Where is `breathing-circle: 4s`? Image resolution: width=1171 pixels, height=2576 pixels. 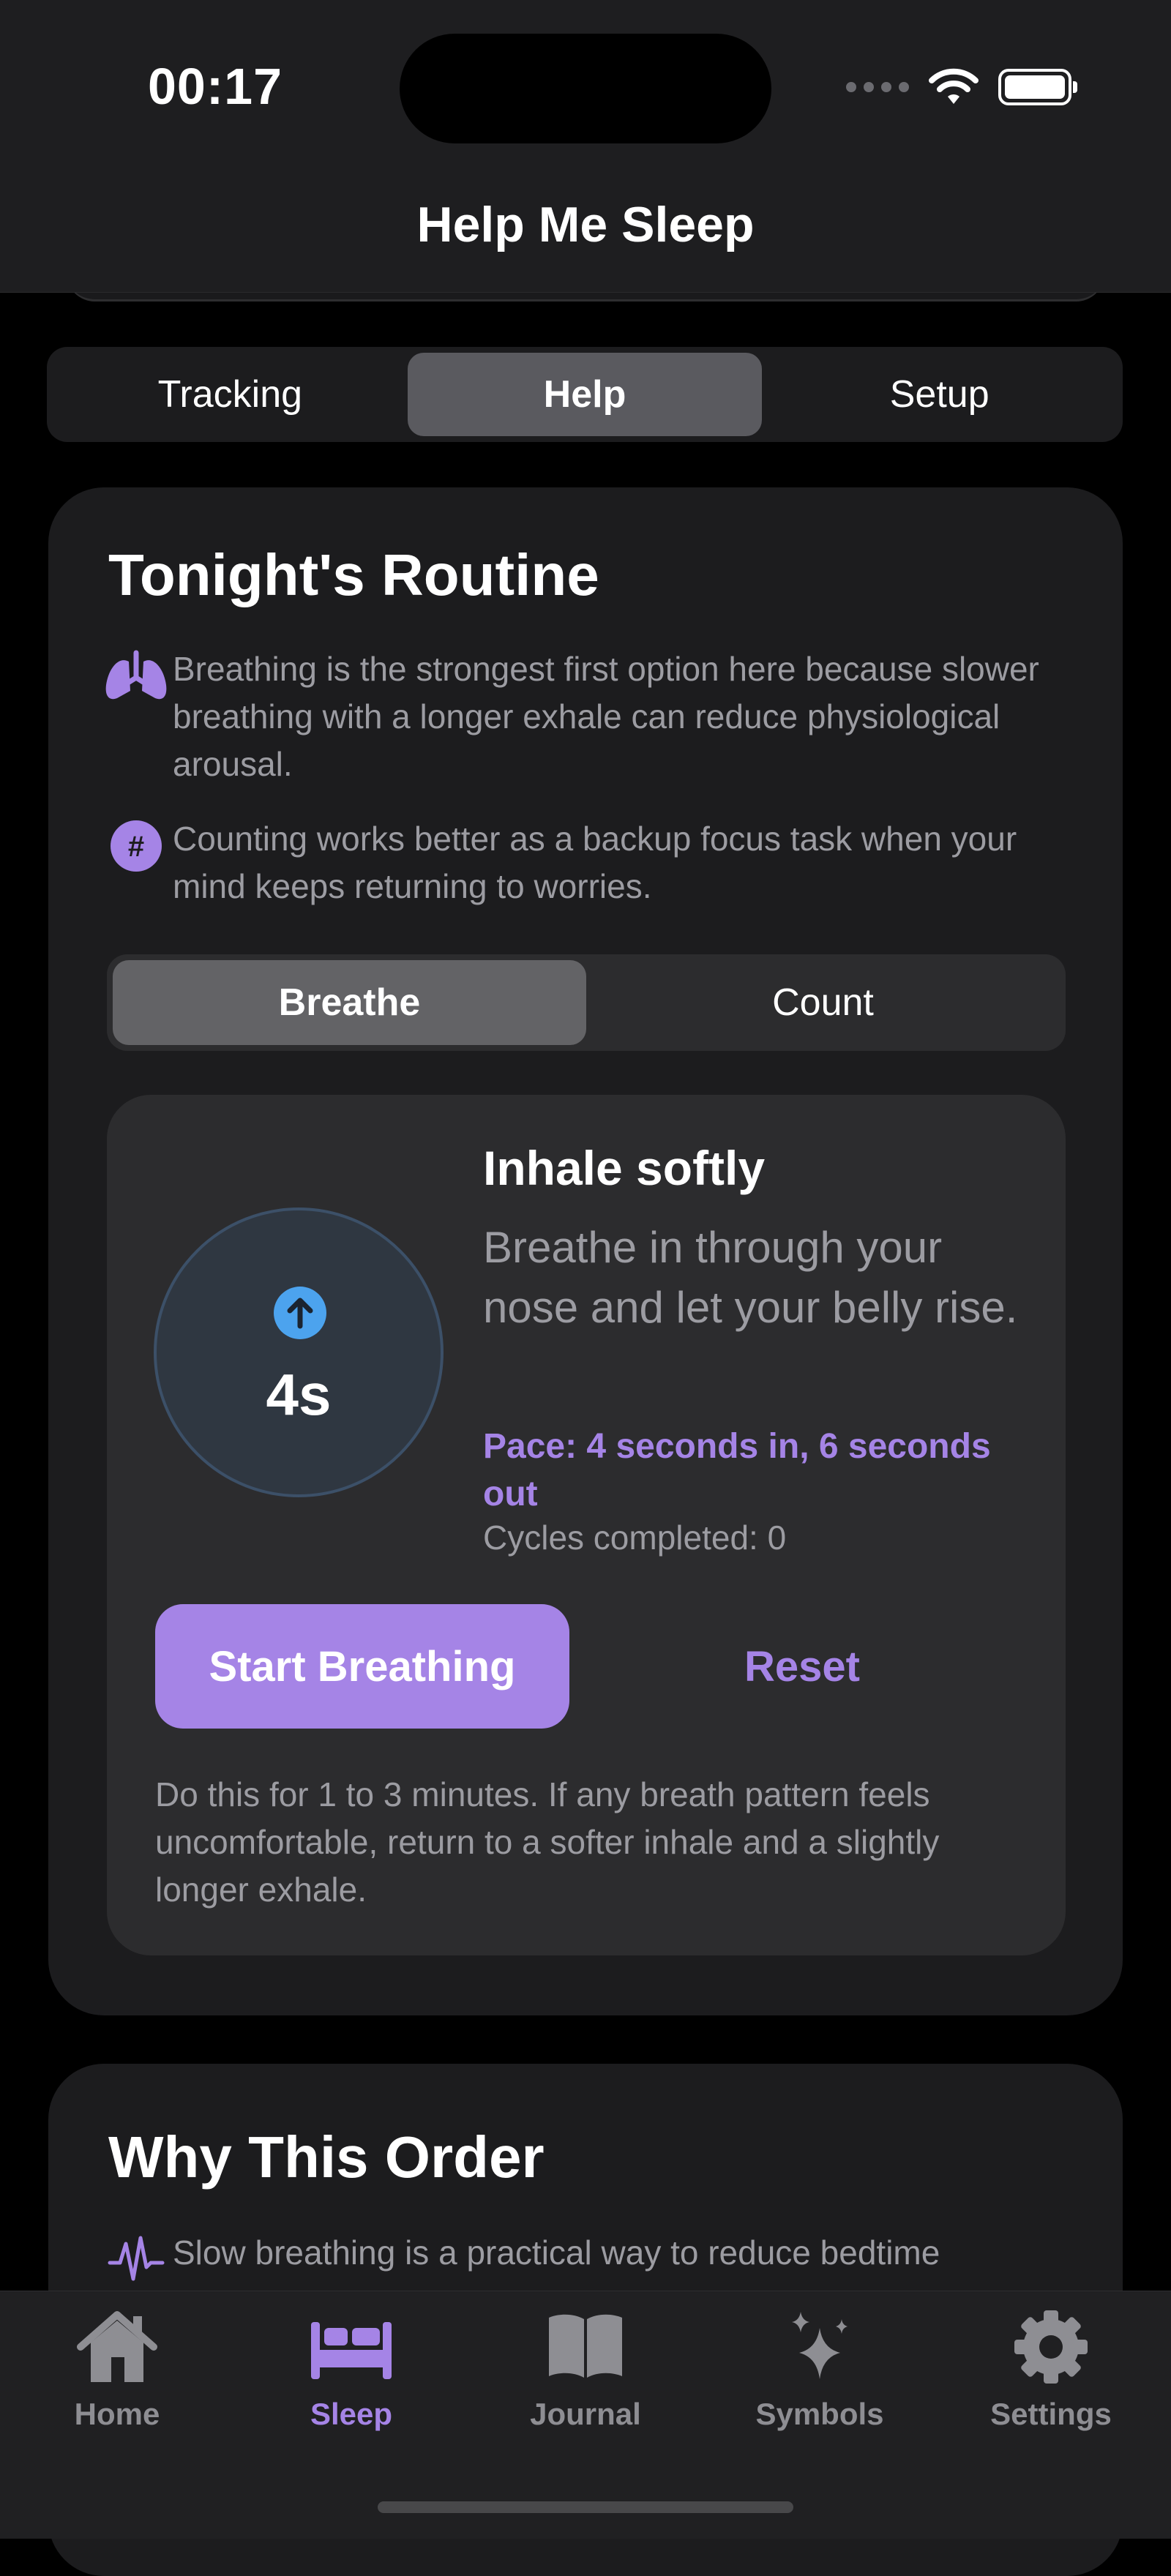
breathing-circle: 4s is located at coordinates (299, 1352).